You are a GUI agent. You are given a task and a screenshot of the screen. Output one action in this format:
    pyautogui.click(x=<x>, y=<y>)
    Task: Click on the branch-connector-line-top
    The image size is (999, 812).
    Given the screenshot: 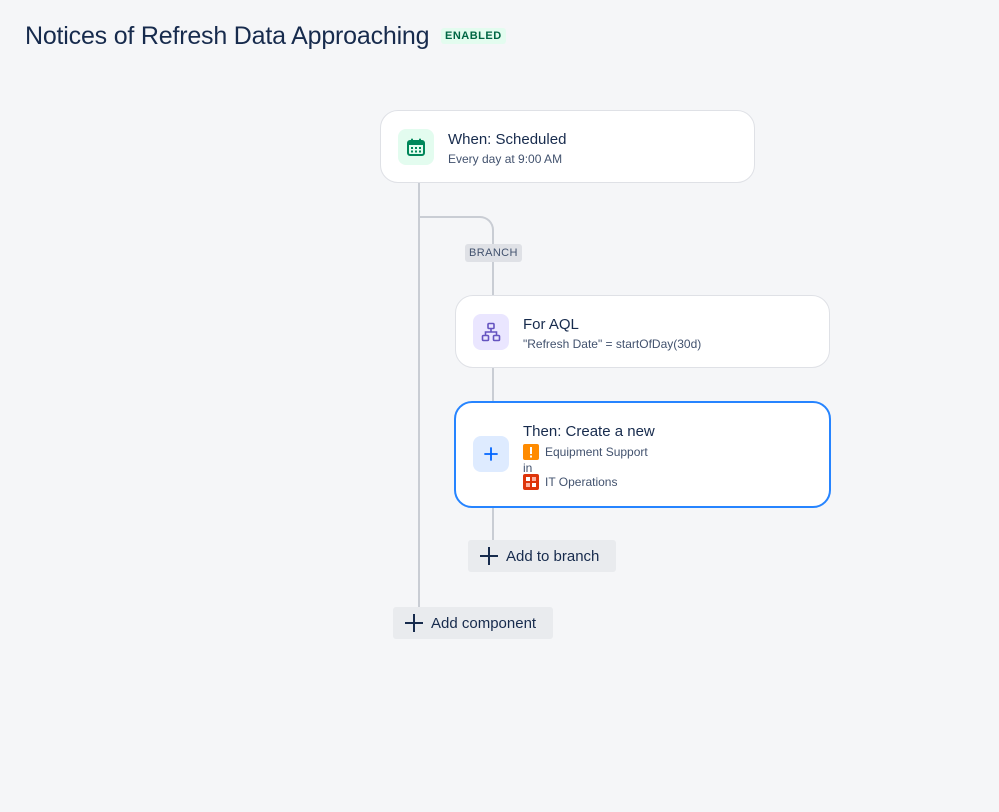 What is the action you would take?
    pyautogui.click(x=493, y=279)
    